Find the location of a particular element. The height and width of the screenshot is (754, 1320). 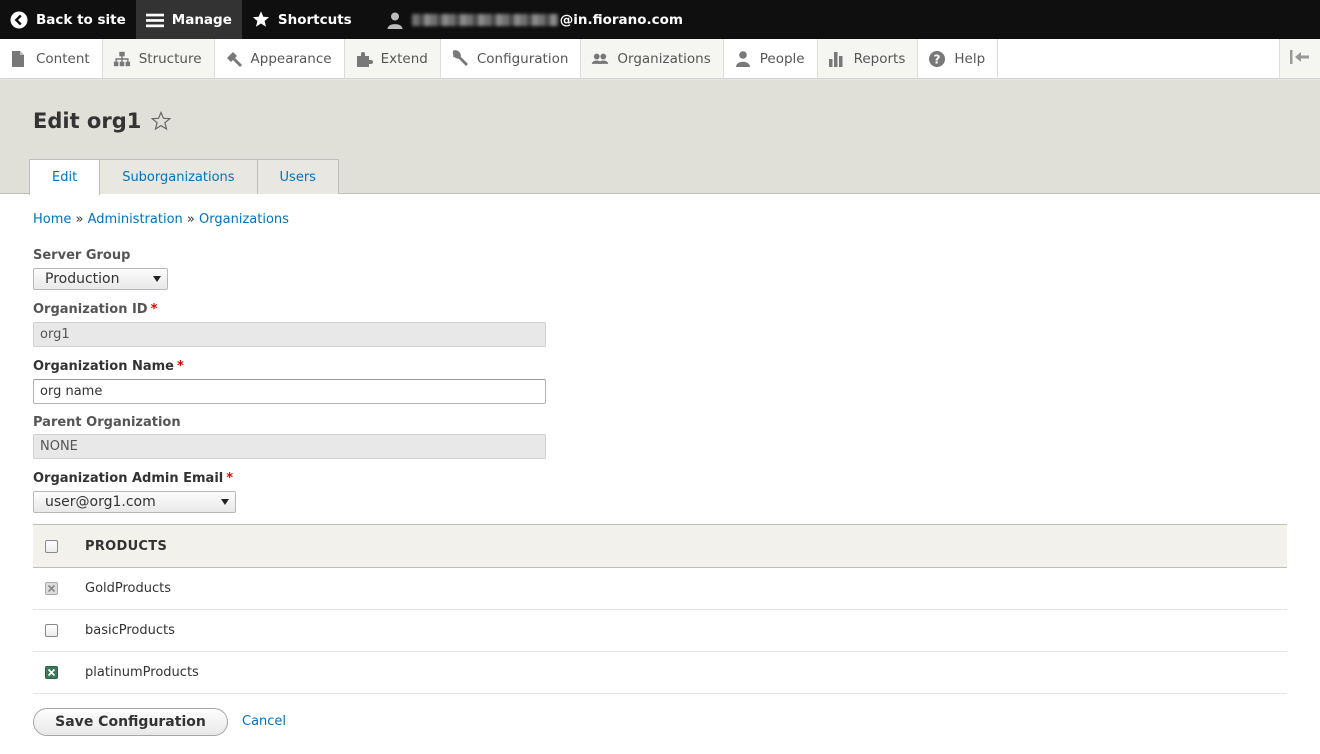

shortcut-star-icon is located at coordinates (161, 121).